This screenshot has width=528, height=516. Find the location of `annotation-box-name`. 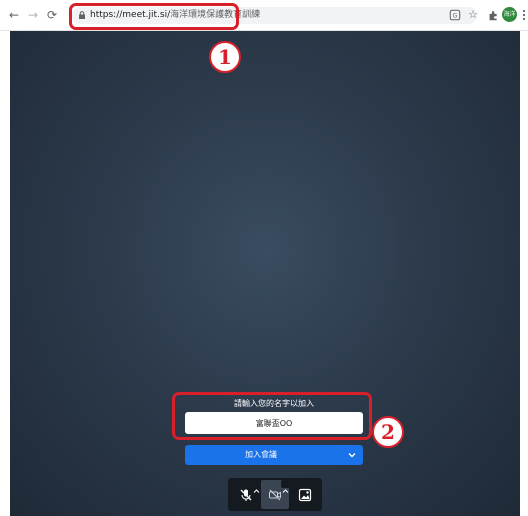

annotation-box-name is located at coordinates (272, 416).